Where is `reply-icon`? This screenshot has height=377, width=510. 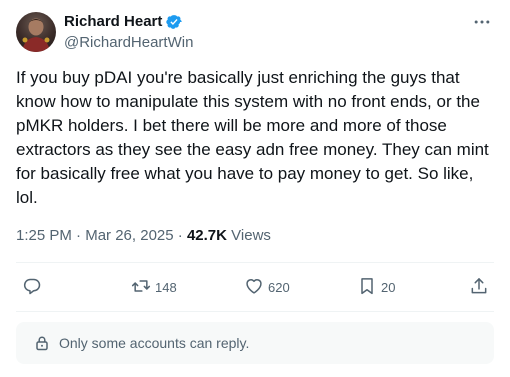
reply-icon is located at coordinates (32, 287).